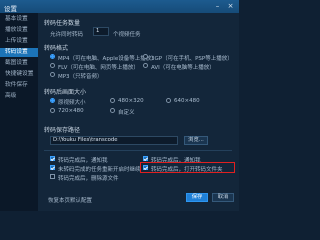  I want to click on format-3gp-radio, so click(145, 56).